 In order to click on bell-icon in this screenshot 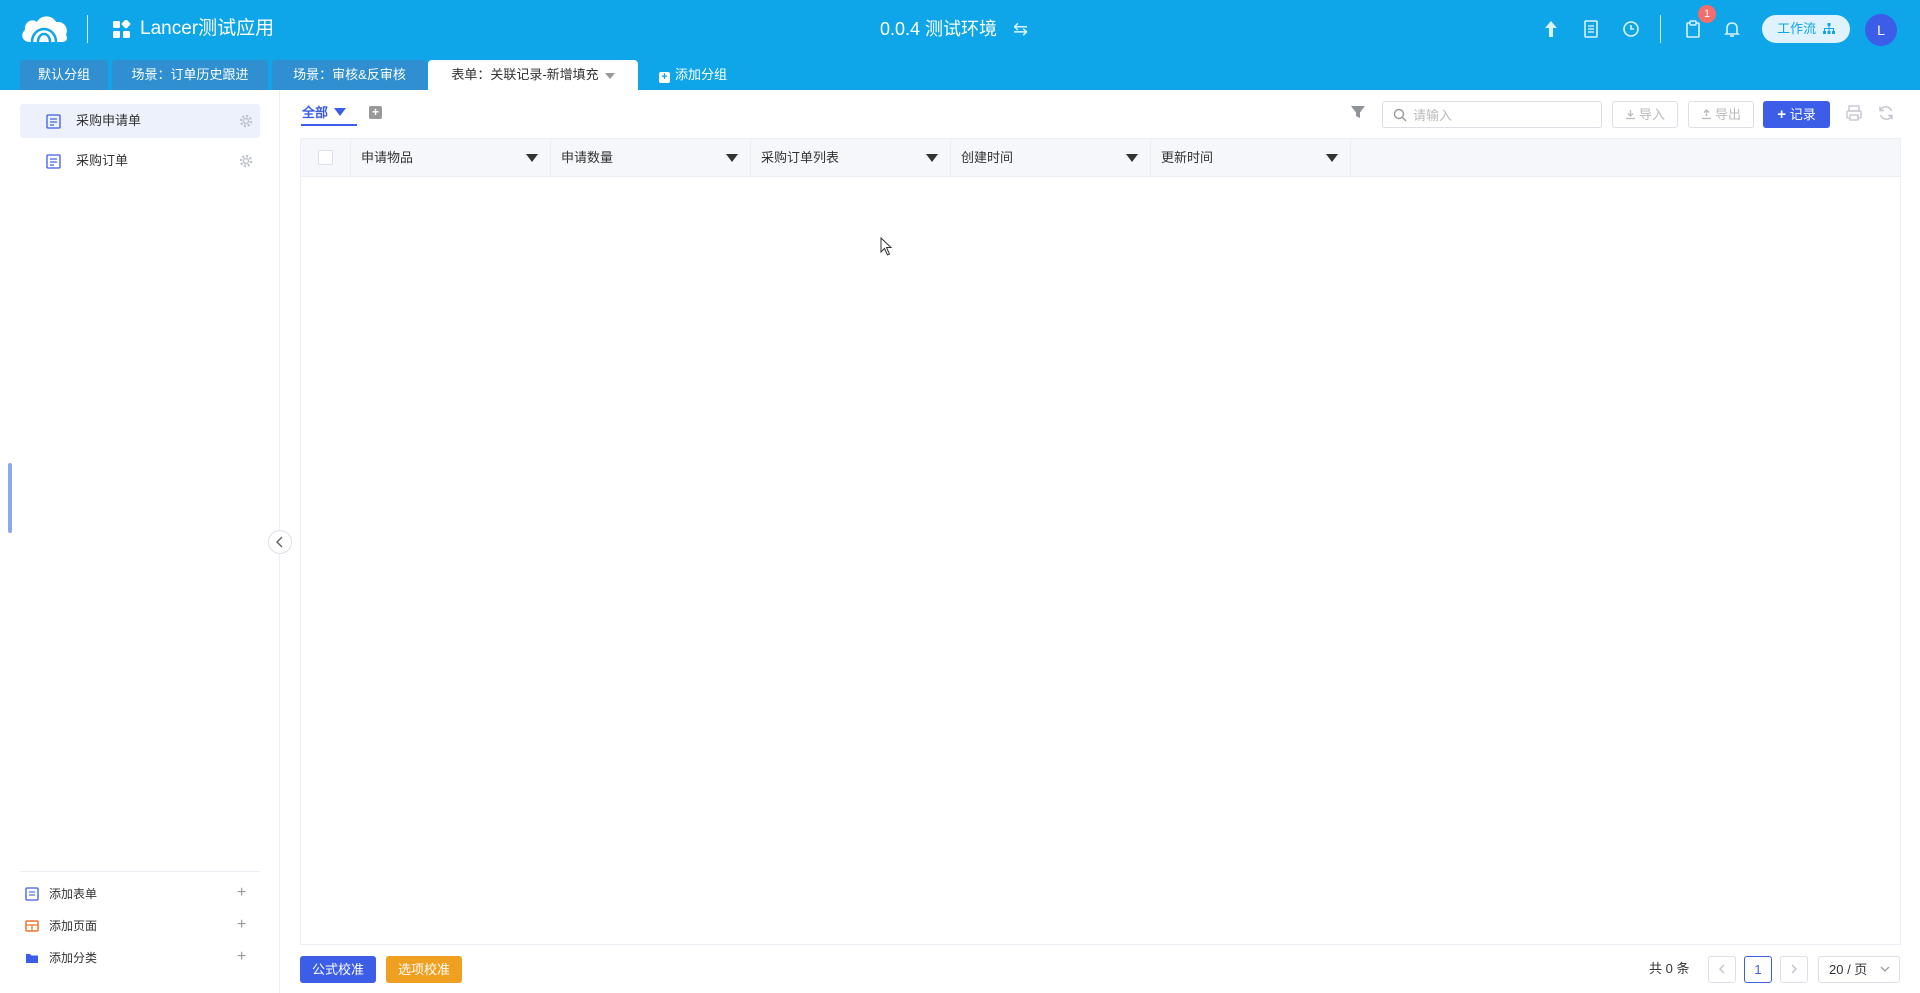, I will do `click(1732, 29)`.